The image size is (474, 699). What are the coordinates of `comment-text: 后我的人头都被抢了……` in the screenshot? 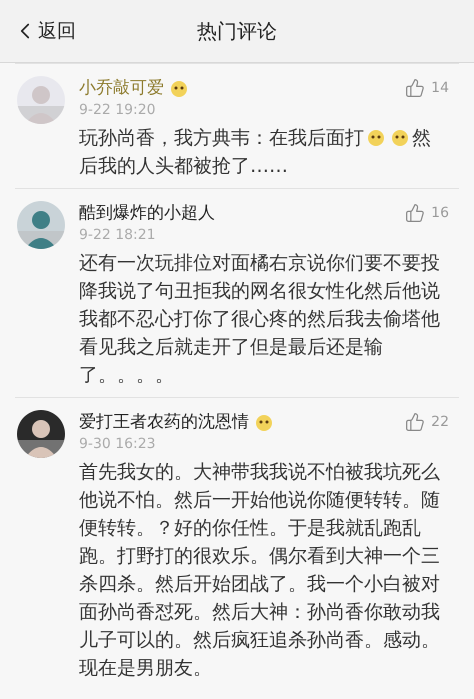 It's located at (183, 166).